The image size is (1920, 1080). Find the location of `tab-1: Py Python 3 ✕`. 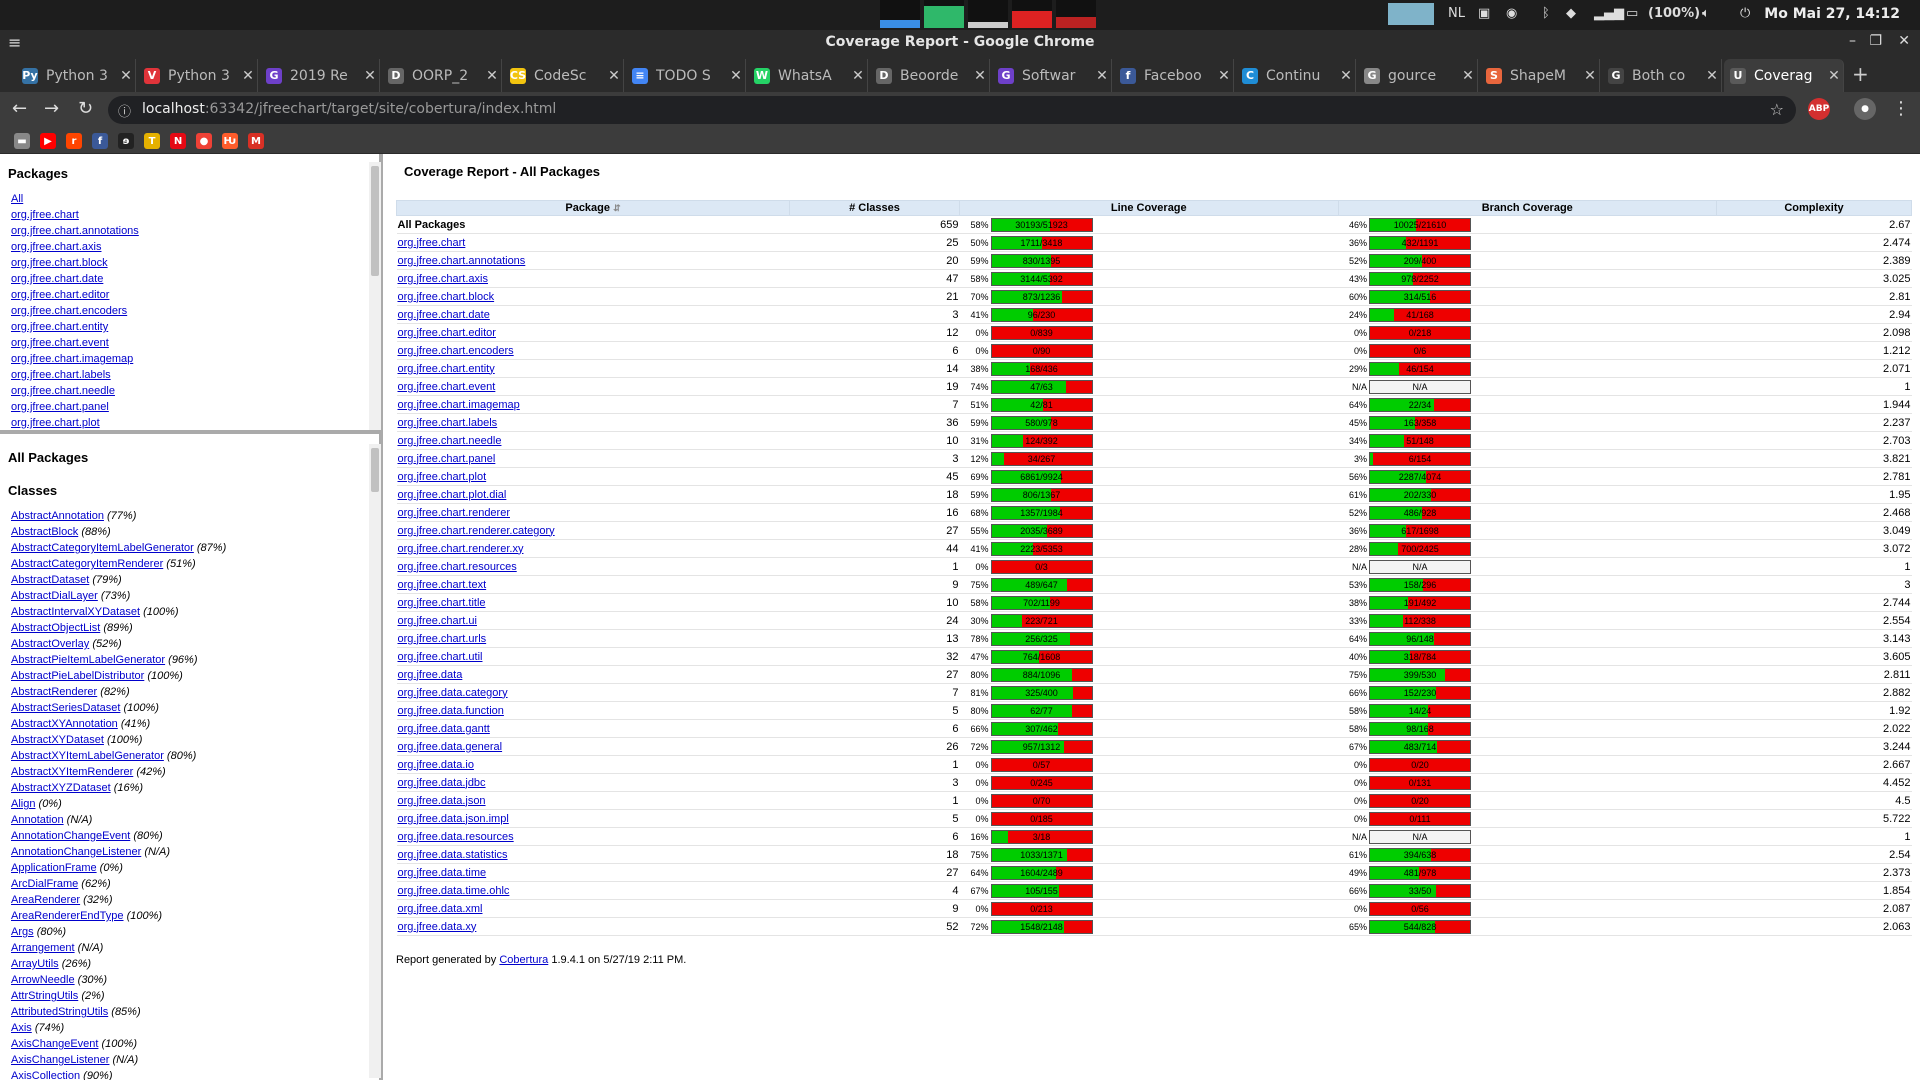

tab-1: Py Python 3 ✕ is located at coordinates (76, 75).